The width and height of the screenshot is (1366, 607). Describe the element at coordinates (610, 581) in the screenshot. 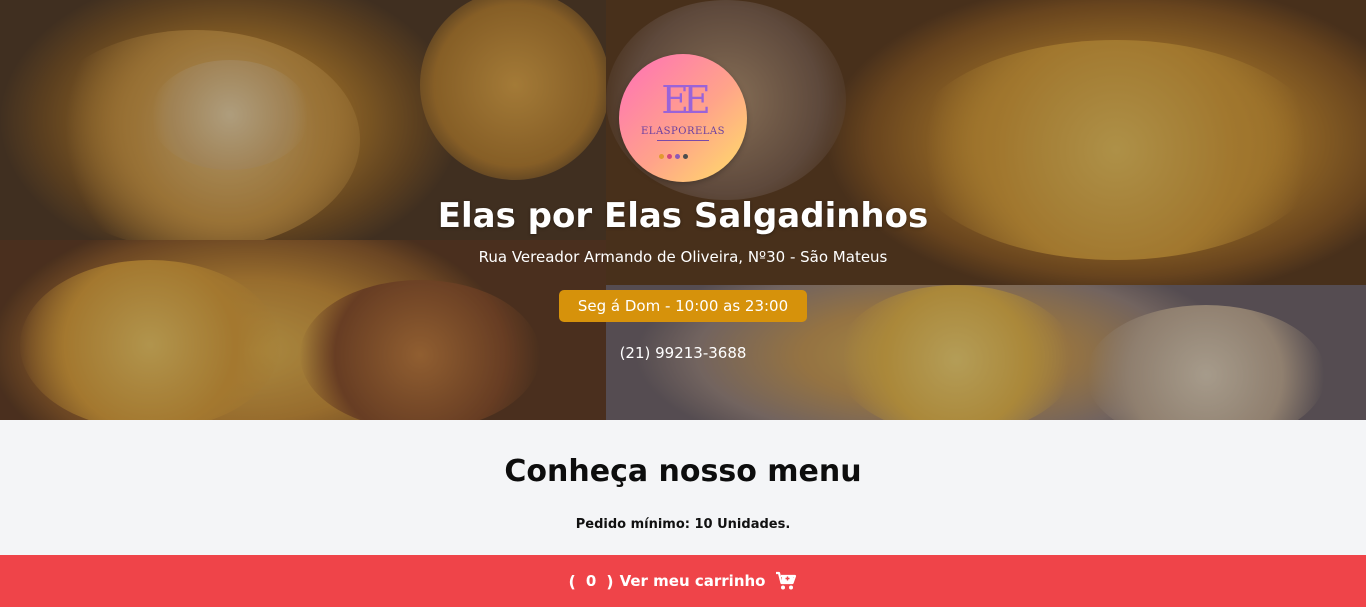

I see `cart-count-close-paren: )` at that location.